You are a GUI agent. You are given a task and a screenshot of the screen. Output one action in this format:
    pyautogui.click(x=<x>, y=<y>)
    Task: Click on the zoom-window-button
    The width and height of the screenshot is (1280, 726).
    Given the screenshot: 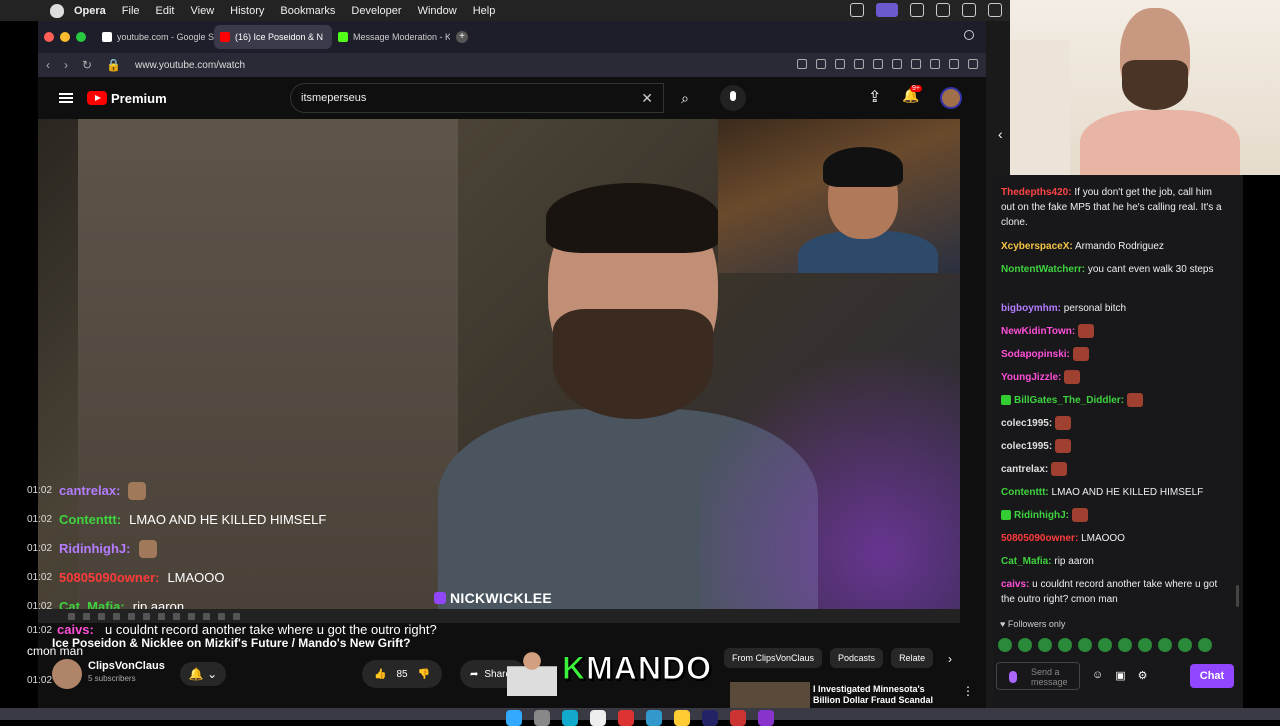 What is the action you would take?
    pyautogui.click(x=81, y=37)
    